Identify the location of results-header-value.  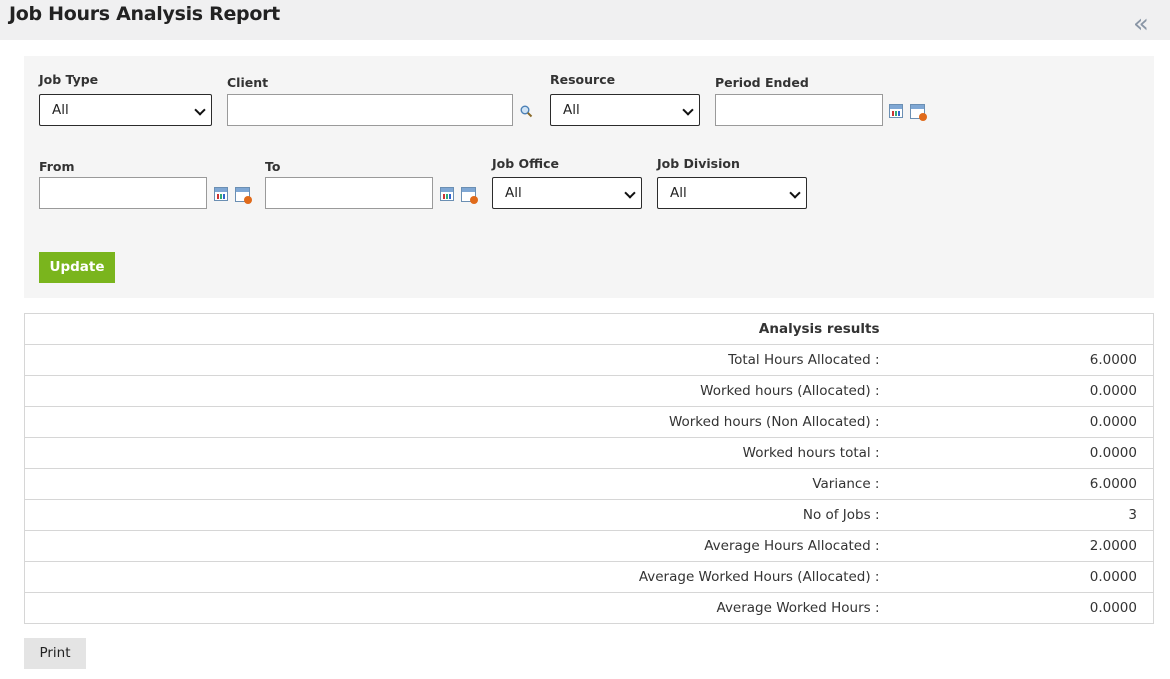
(1018, 329).